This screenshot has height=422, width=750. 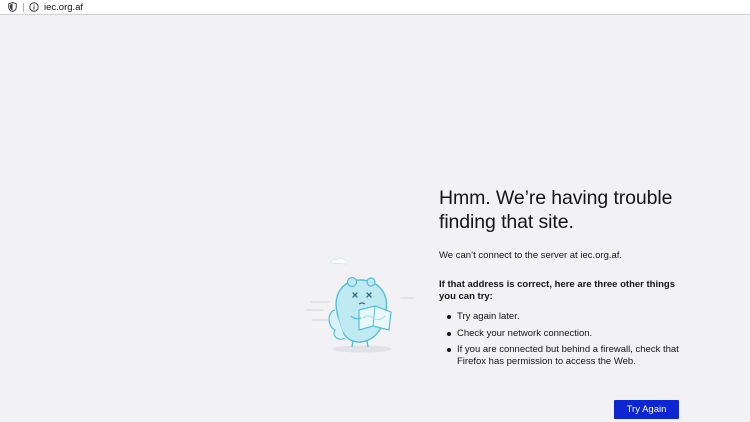 I want to click on error-title-line-2: finding that site., so click(x=506, y=222).